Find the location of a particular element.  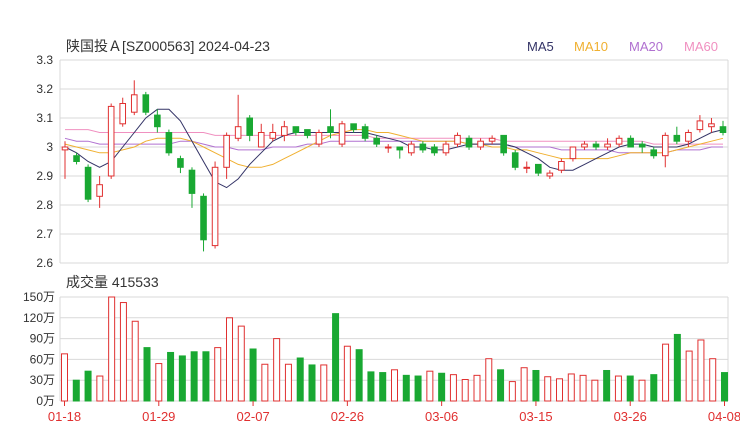

price-tick-label: 3.3 is located at coordinates (44, 60).